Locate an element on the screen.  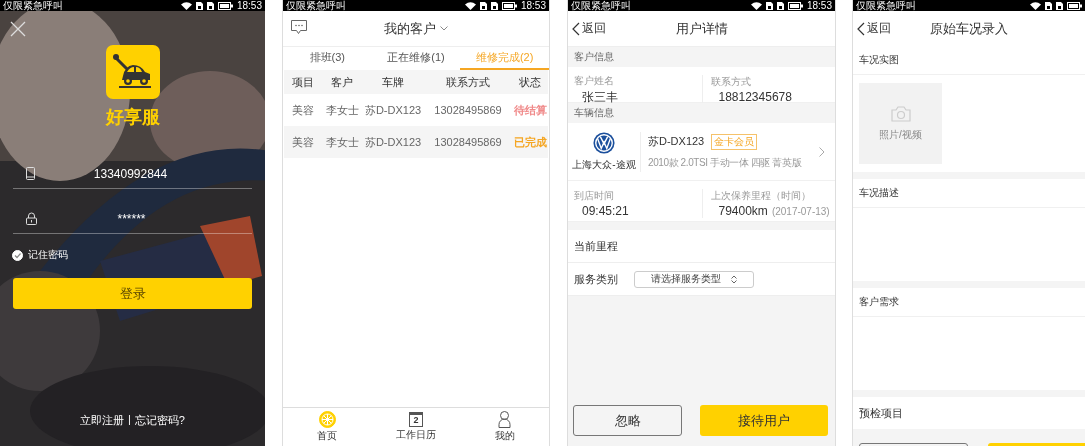
member-badge: 金卡会员 is located at coordinates (734, 141).